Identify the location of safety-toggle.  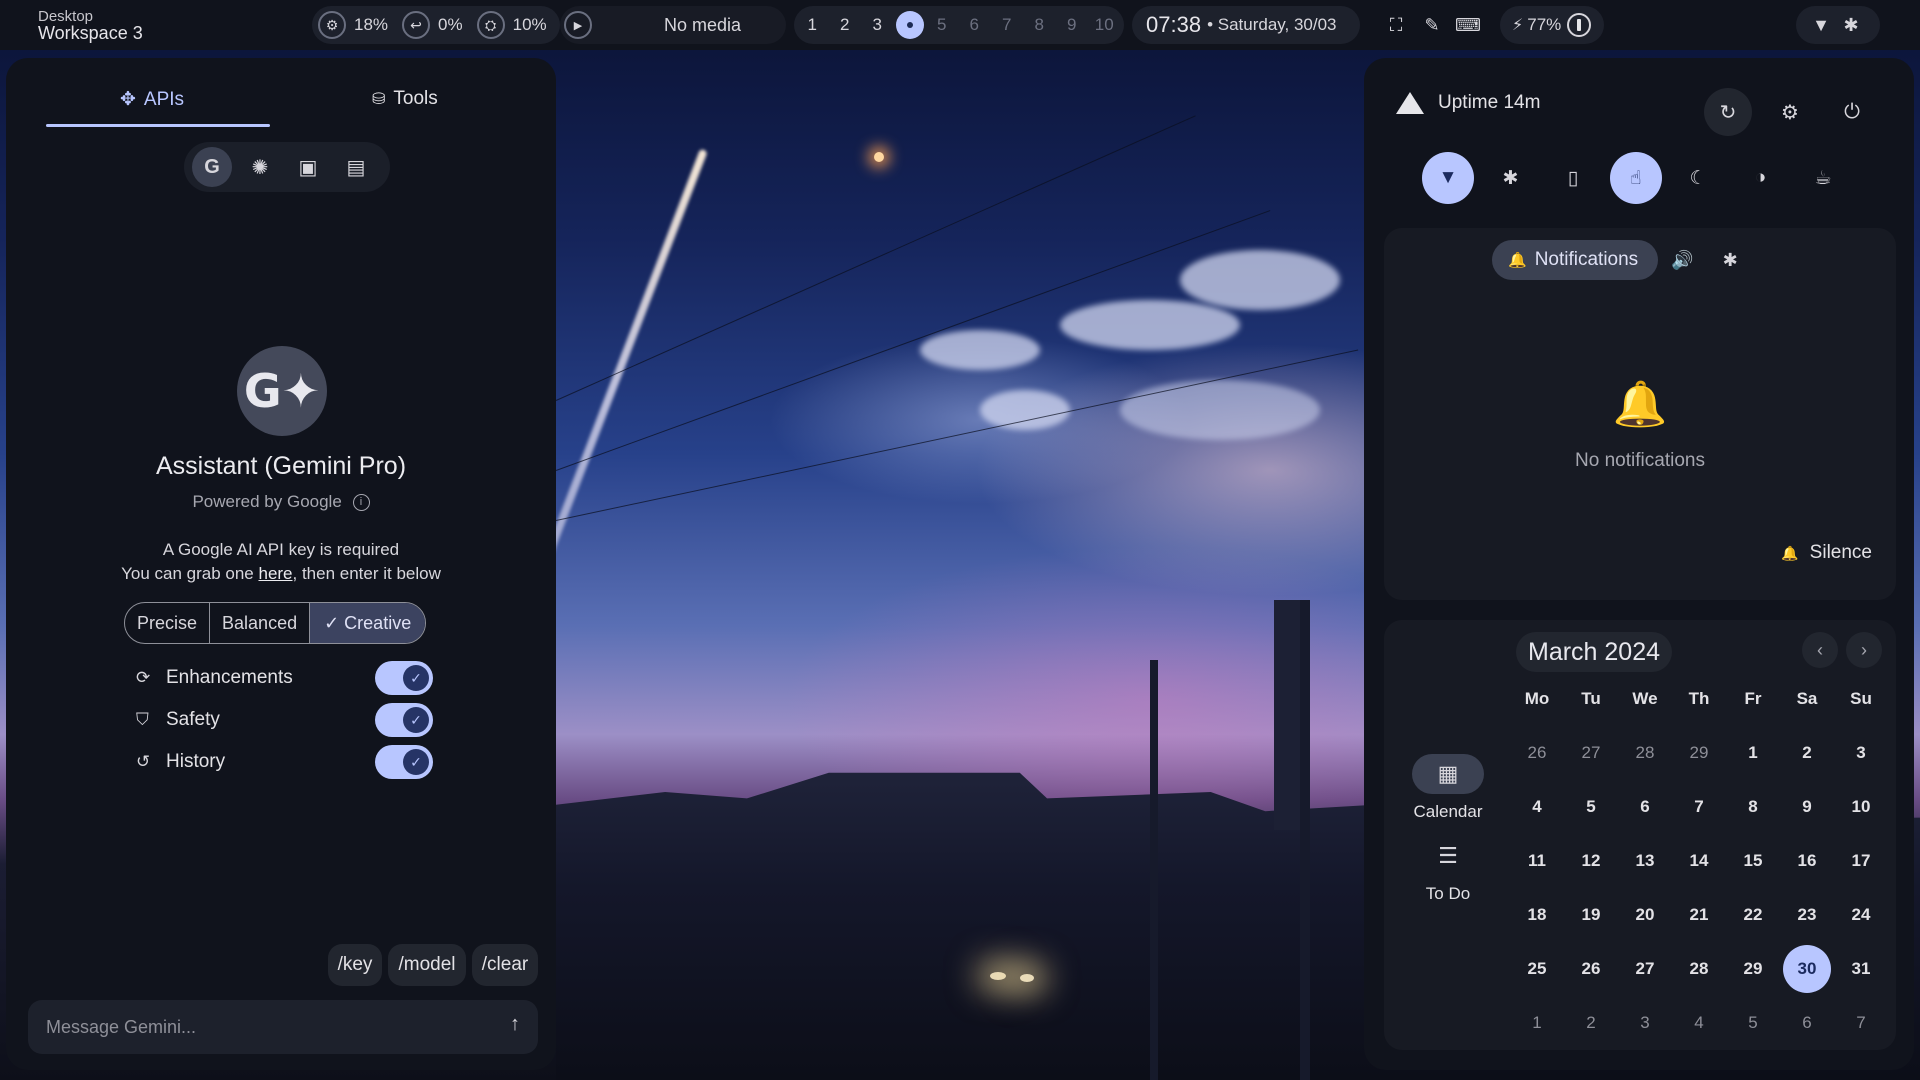
(404, 720).